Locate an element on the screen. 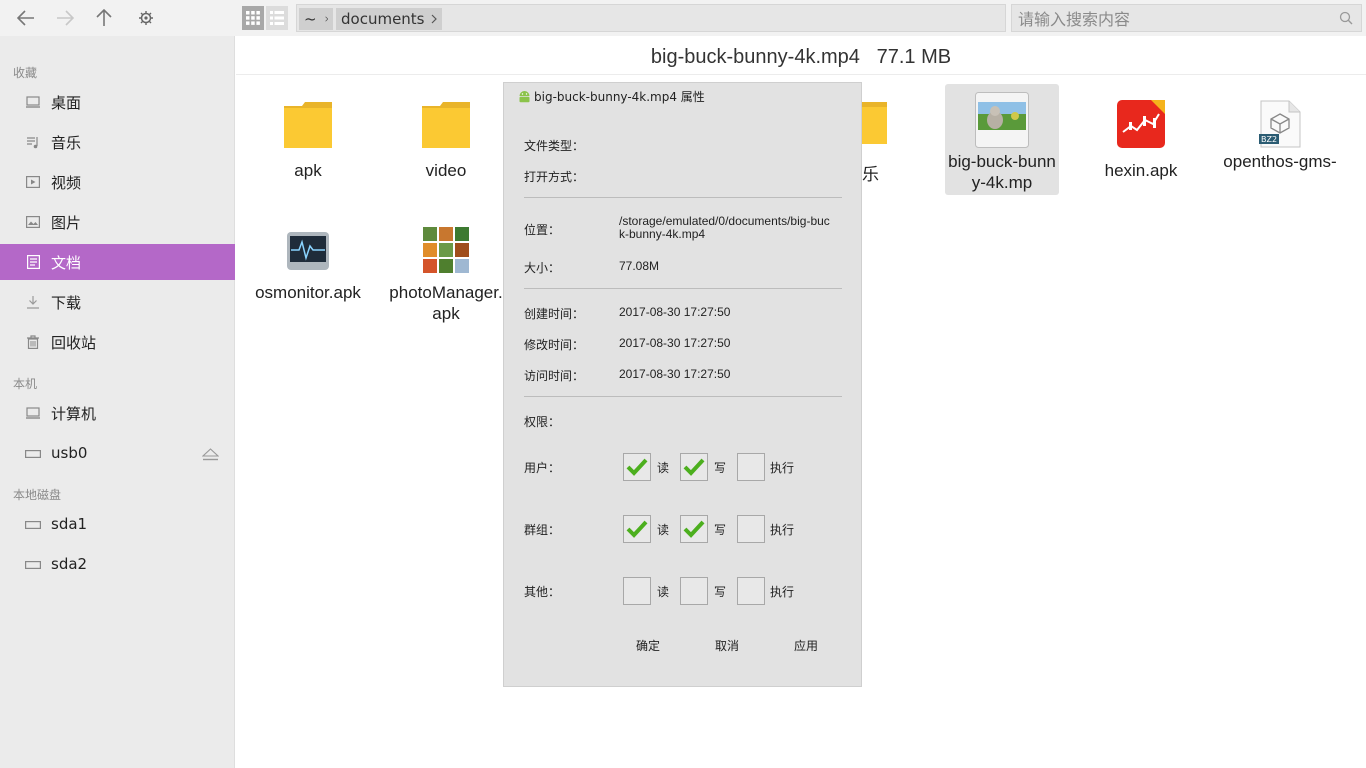  up-arrow-icon is located at coordinates (104, 17).